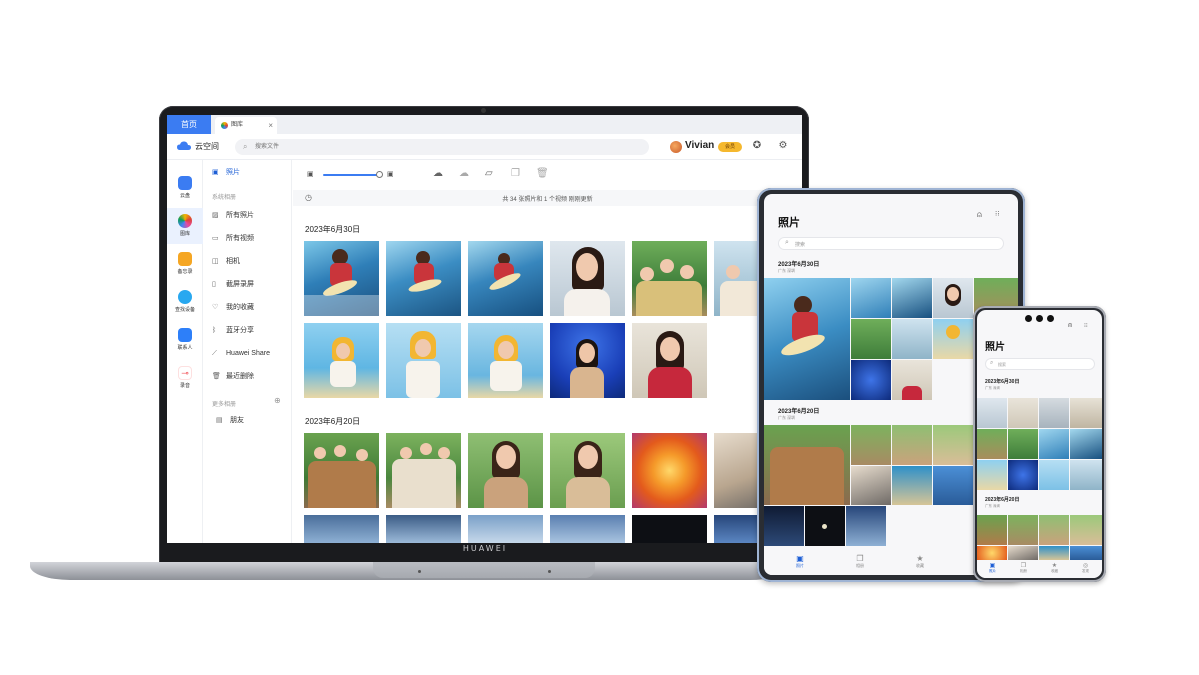 This screenshot has width=1199, height=675. What do you see at coordinates (277, 400) in the screenshot?
I see `plus-circle-icon: ⊕` at bounding box center [277, 400].